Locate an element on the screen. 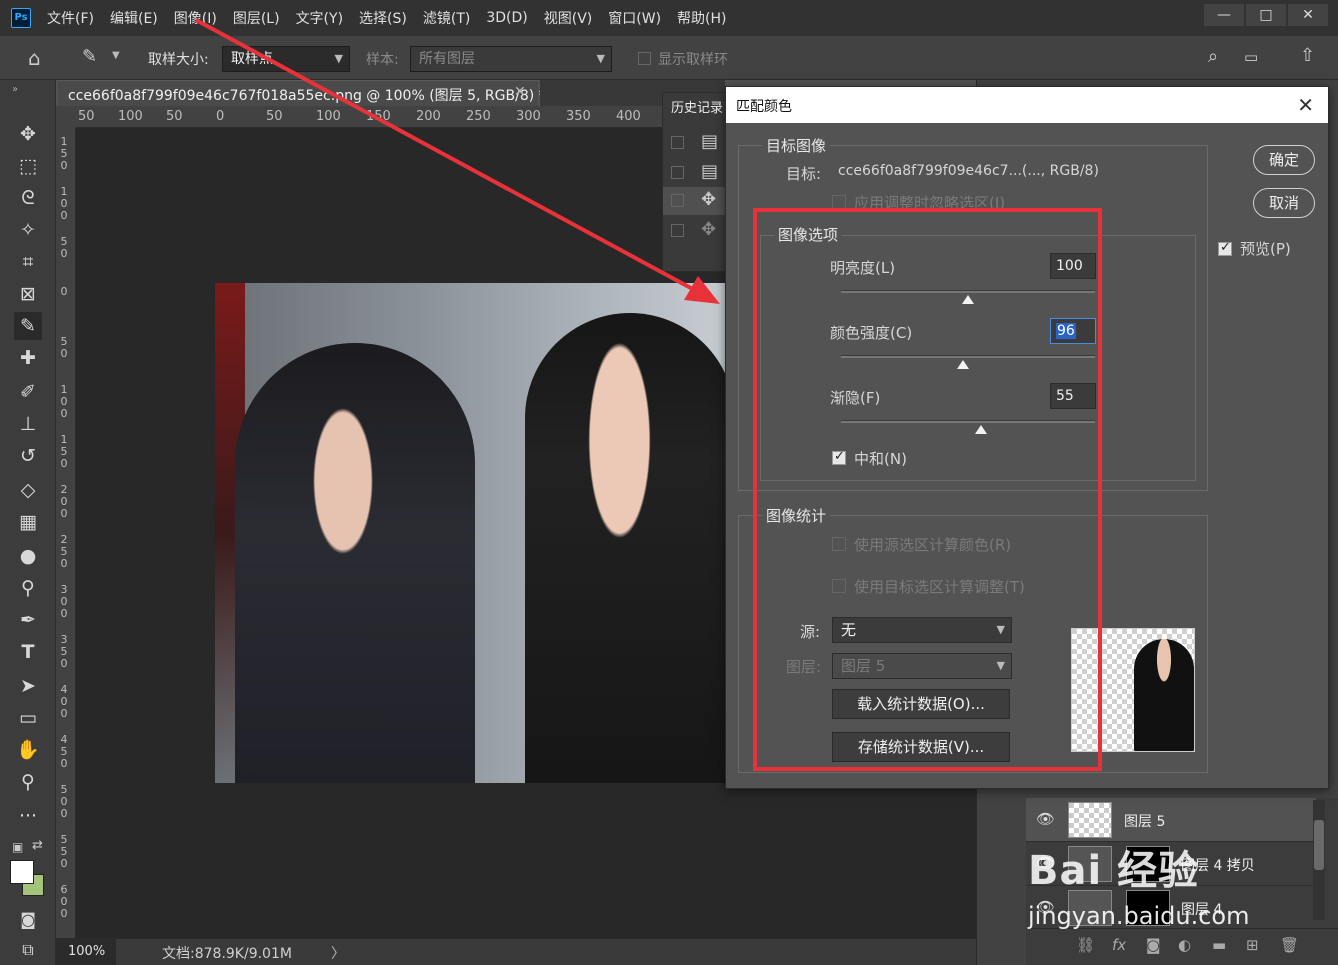 The height and width of the screenshot is (965, 1338). maximize-button: □ is located at coordinates (1266, 15).